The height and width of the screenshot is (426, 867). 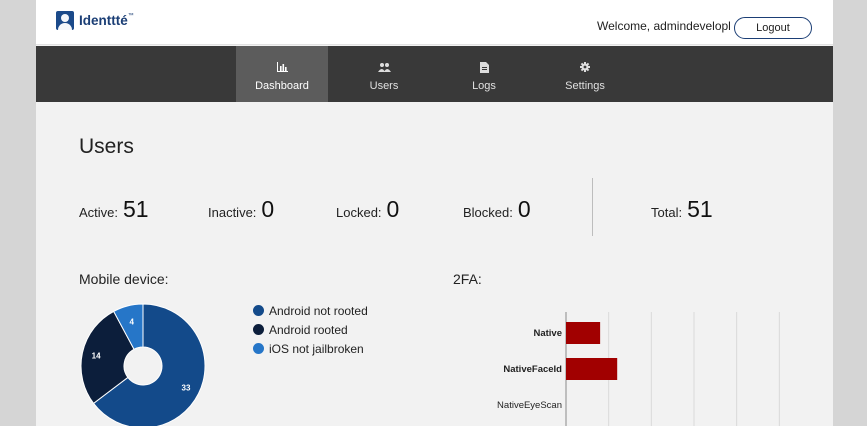 I want to click on legend-item: iOS not jailbroken, so click(x=310, y=348).